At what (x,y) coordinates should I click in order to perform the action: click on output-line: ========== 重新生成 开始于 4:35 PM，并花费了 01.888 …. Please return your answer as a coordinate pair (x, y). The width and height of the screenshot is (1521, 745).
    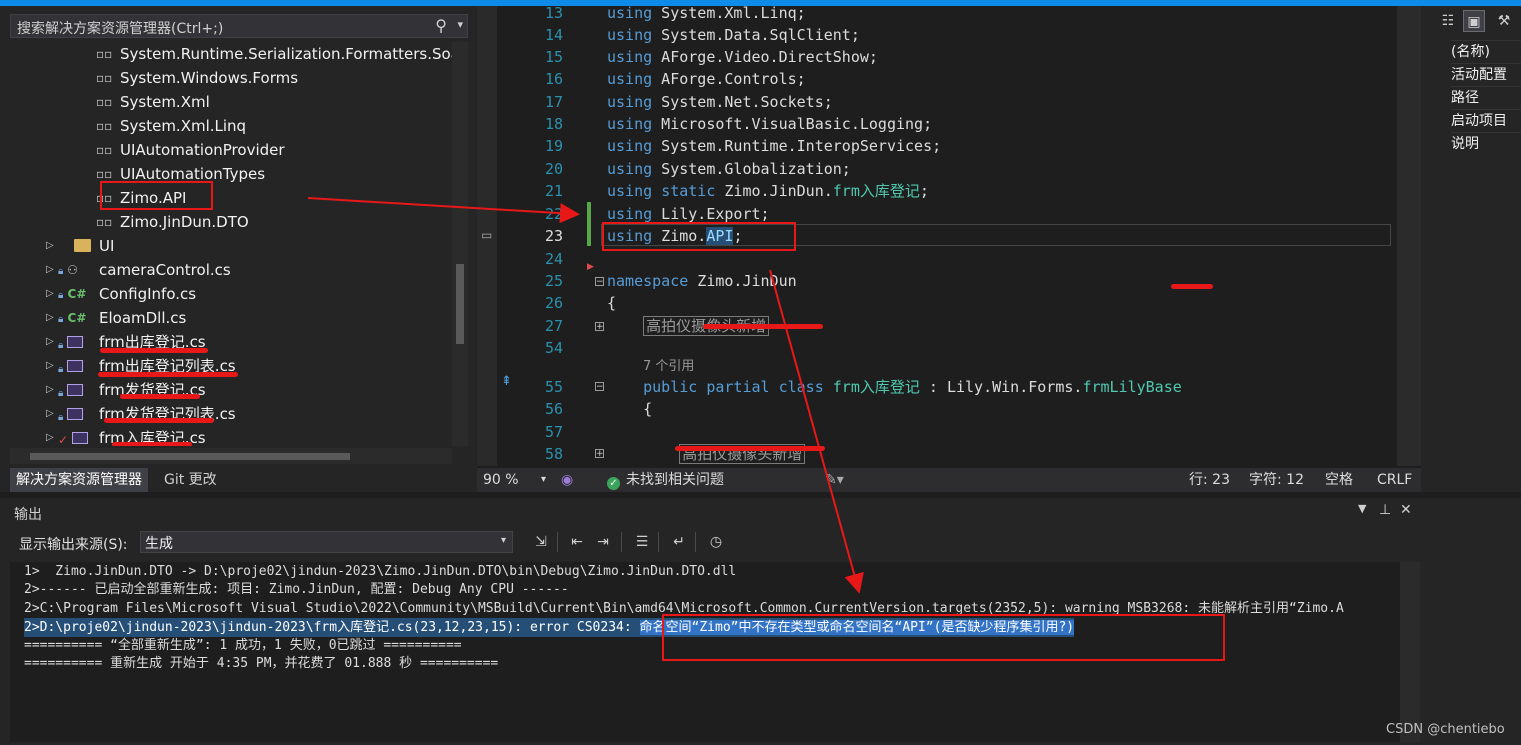
    Looking at the image, I should click on (261, 663).